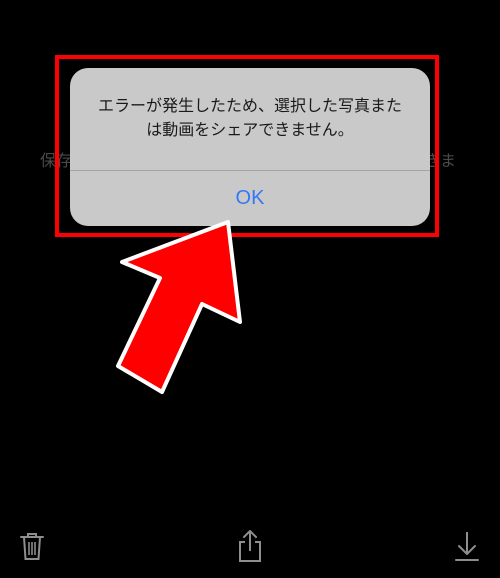 The height and width of the screenshot is (578, 500). I want to click on trash-icon, so click(32, 546).